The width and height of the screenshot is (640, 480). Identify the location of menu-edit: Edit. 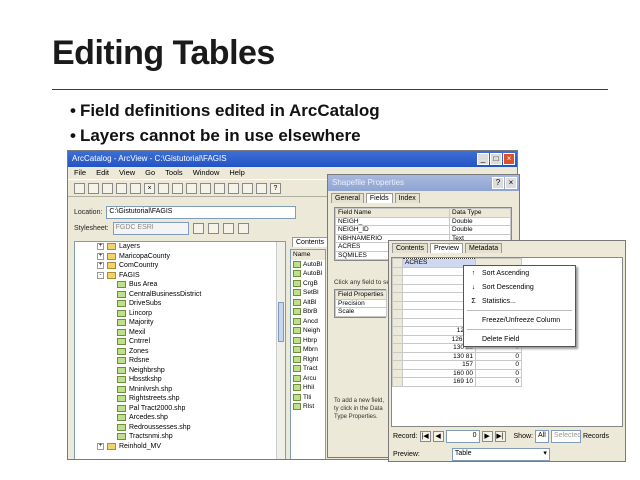
(102, 173).